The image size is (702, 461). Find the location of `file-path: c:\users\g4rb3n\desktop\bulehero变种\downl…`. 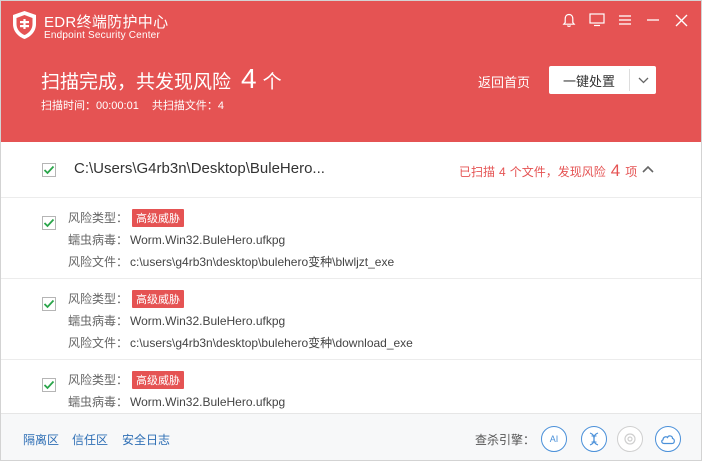

file-path: c:\users\g4rb3n\desktop\bulehero变种\downl… is located at coordinates (271, 343).